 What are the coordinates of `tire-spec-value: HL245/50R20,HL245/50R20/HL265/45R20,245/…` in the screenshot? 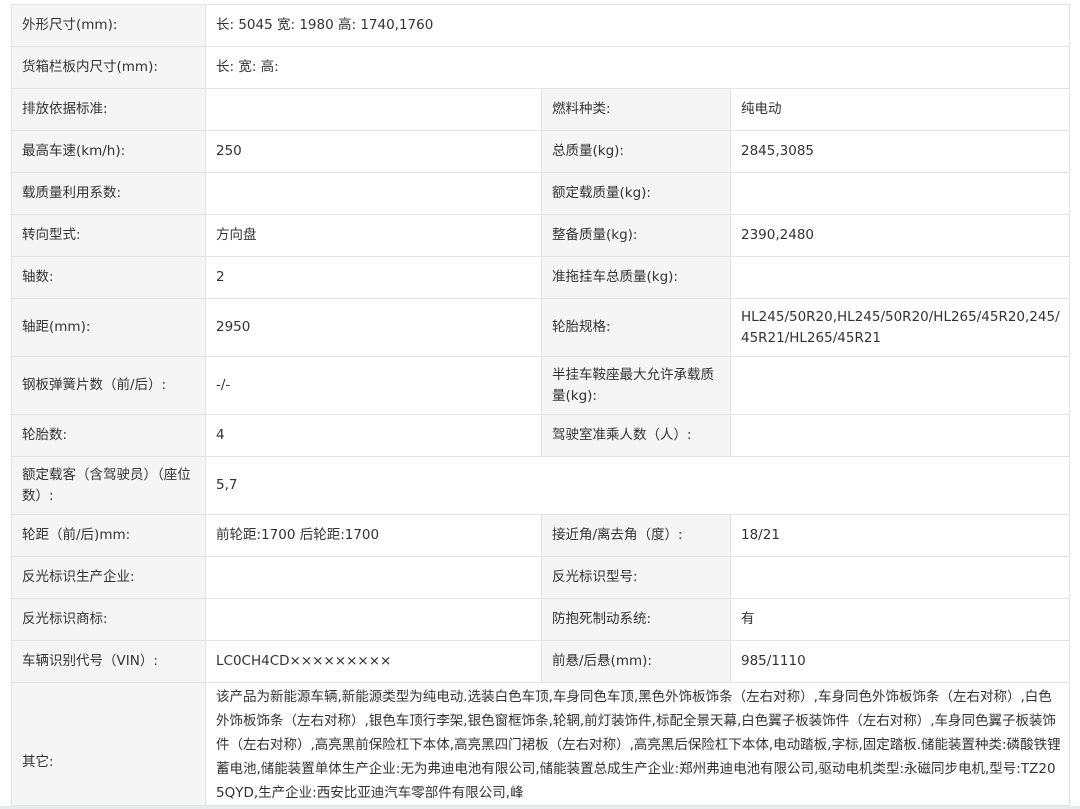 It's located at (900, 327).